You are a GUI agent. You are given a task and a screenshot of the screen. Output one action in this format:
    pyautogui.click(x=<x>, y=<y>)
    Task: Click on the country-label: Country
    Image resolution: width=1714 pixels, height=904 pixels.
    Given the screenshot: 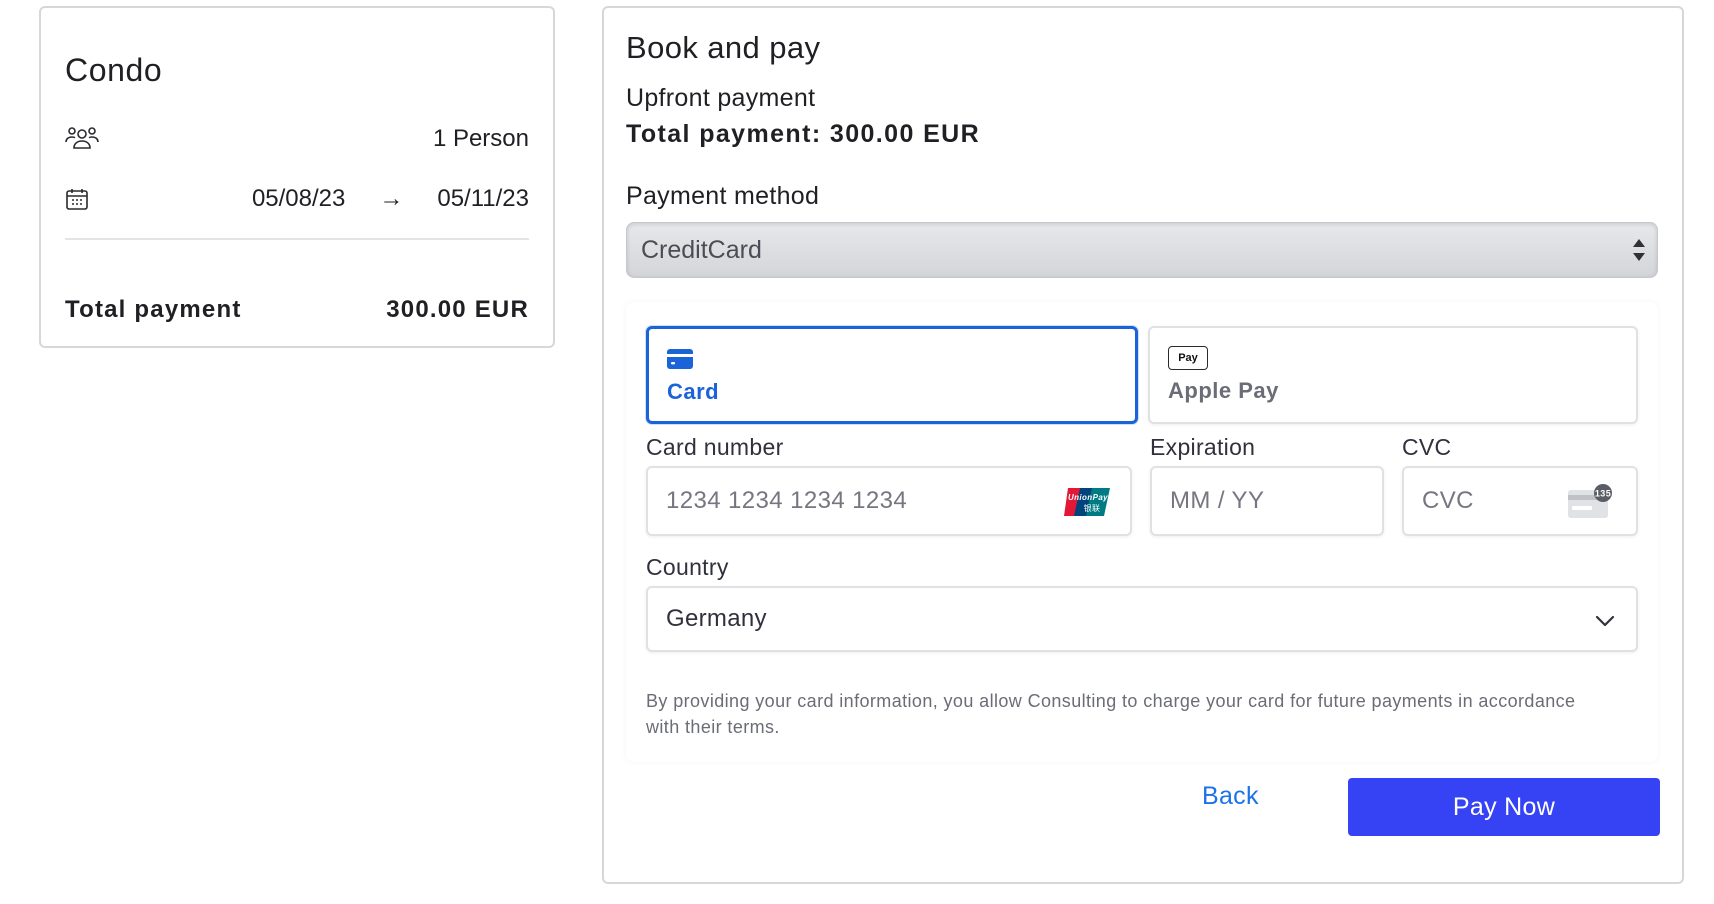 What is the action you would take?
    pyautogui.click(x=687, y=567)
    